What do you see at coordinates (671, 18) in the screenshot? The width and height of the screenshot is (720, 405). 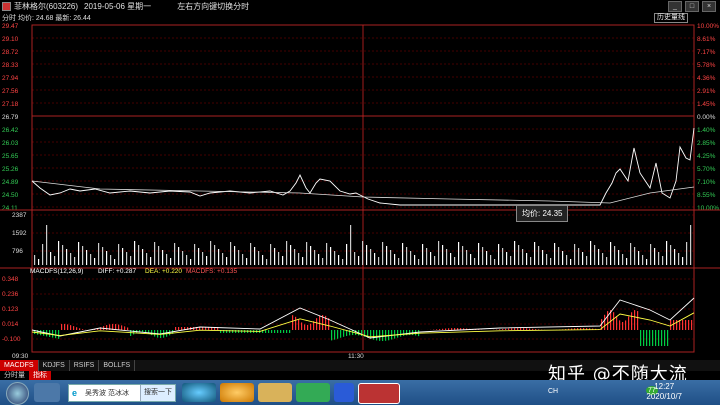 I see `history-button: 历史量线` at bounding box center [671, 18].